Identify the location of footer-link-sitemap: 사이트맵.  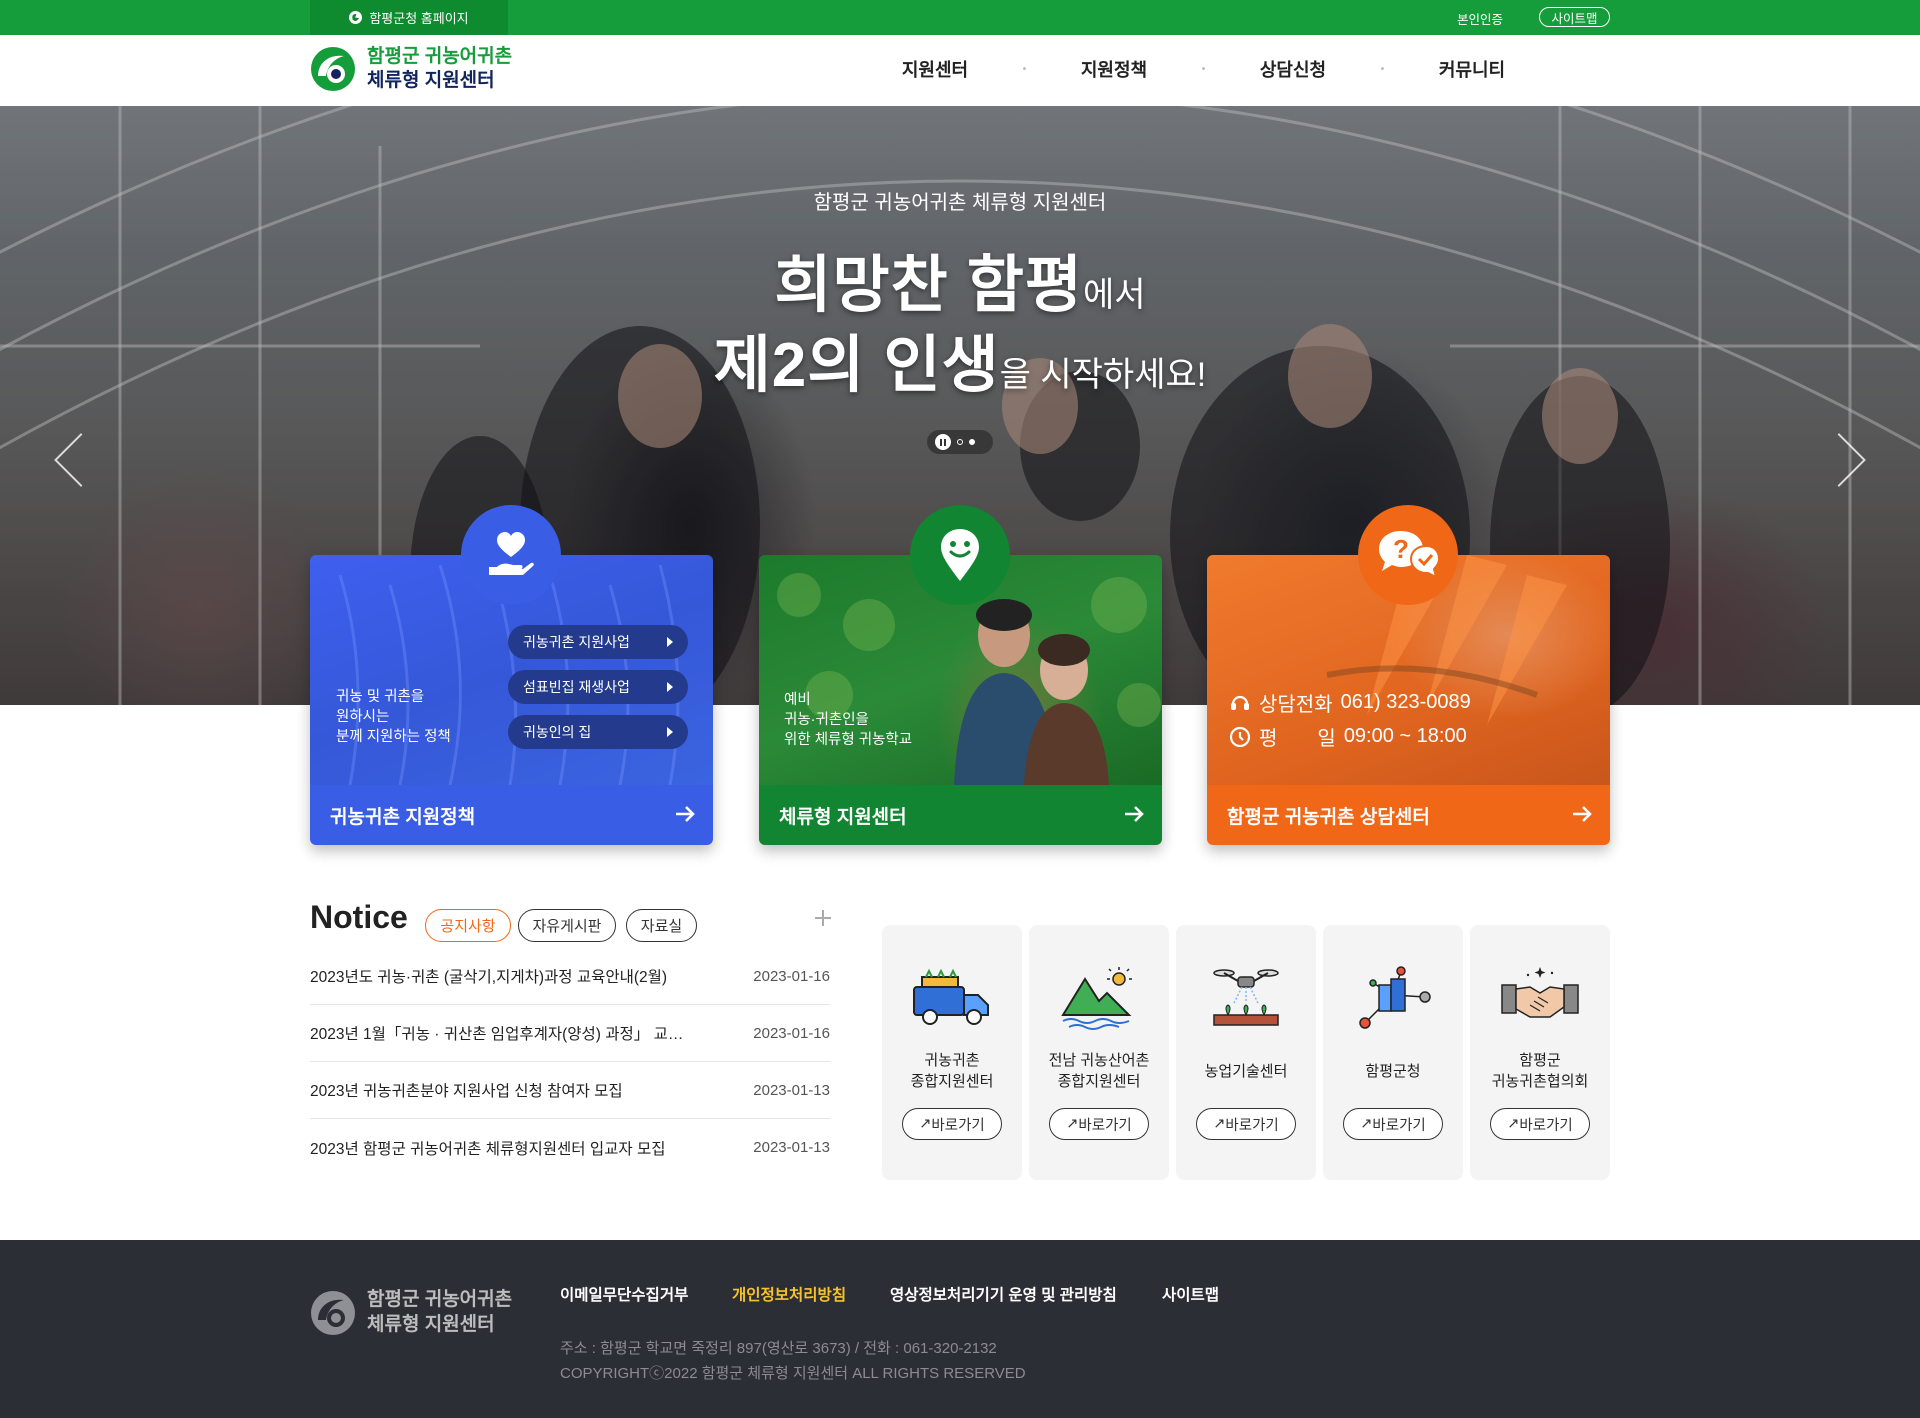
(1190, 1294).